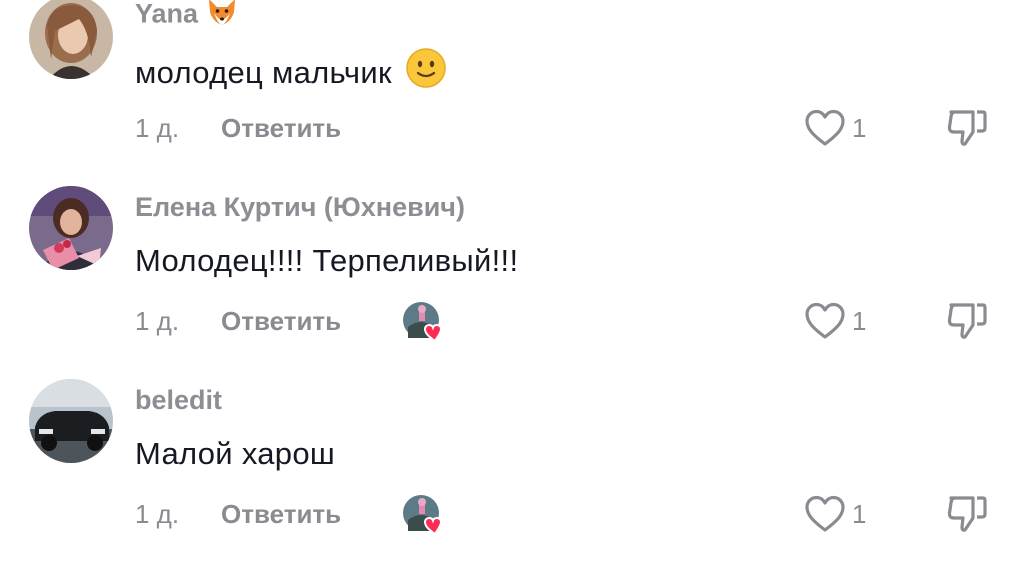  What do you see at coordinates (426, 72) in the screenshot?
I see `slightly-smiling-face-icon` at bounding box center [426, 72].